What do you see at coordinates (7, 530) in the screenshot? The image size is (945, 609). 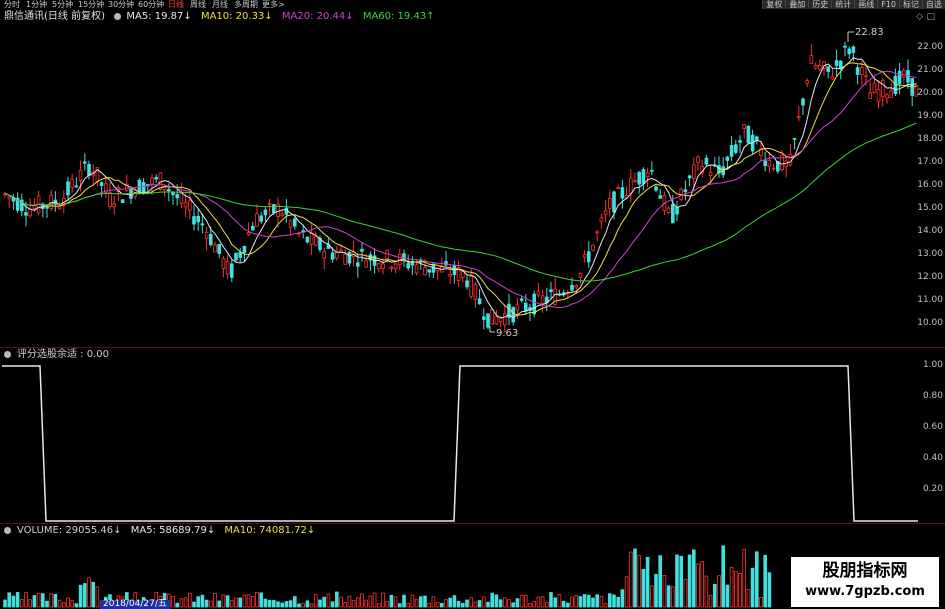 I see `volume-settings-icon` at bounding box center [7, 530].